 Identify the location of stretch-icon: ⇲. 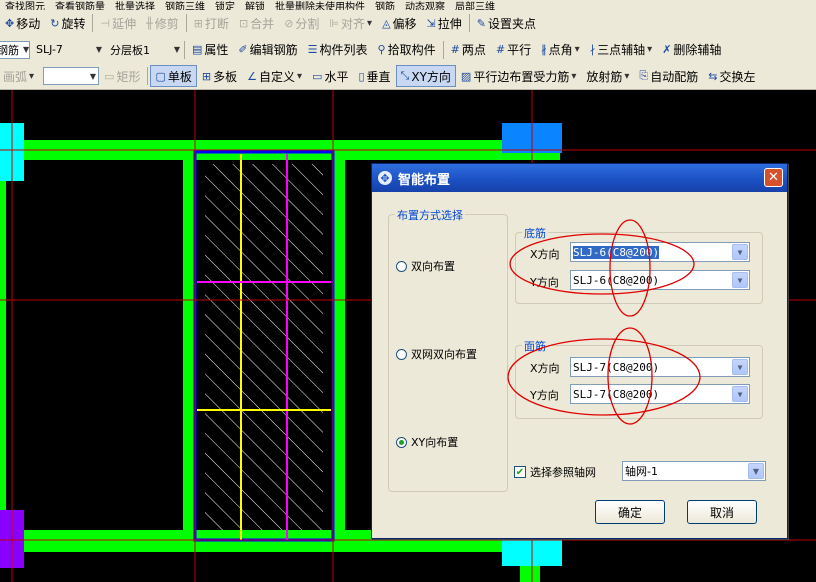
(431, 23).